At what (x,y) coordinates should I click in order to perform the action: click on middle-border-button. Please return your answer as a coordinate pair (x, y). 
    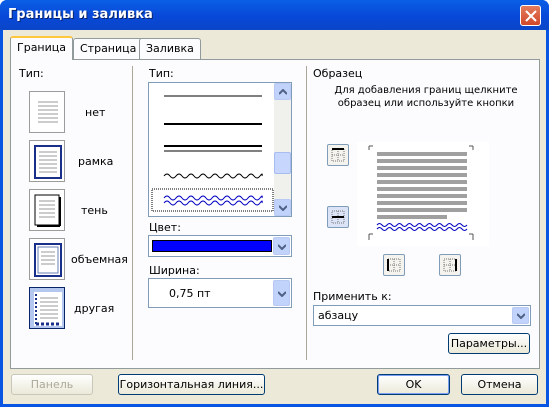
    Looking at the image, I should click on (338, 217).